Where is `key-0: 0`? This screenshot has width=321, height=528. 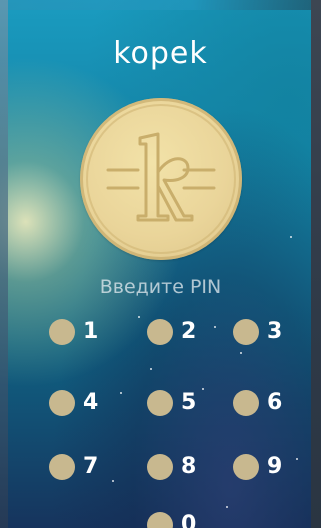
key-0: 0 is located at coordinates (177, 519).